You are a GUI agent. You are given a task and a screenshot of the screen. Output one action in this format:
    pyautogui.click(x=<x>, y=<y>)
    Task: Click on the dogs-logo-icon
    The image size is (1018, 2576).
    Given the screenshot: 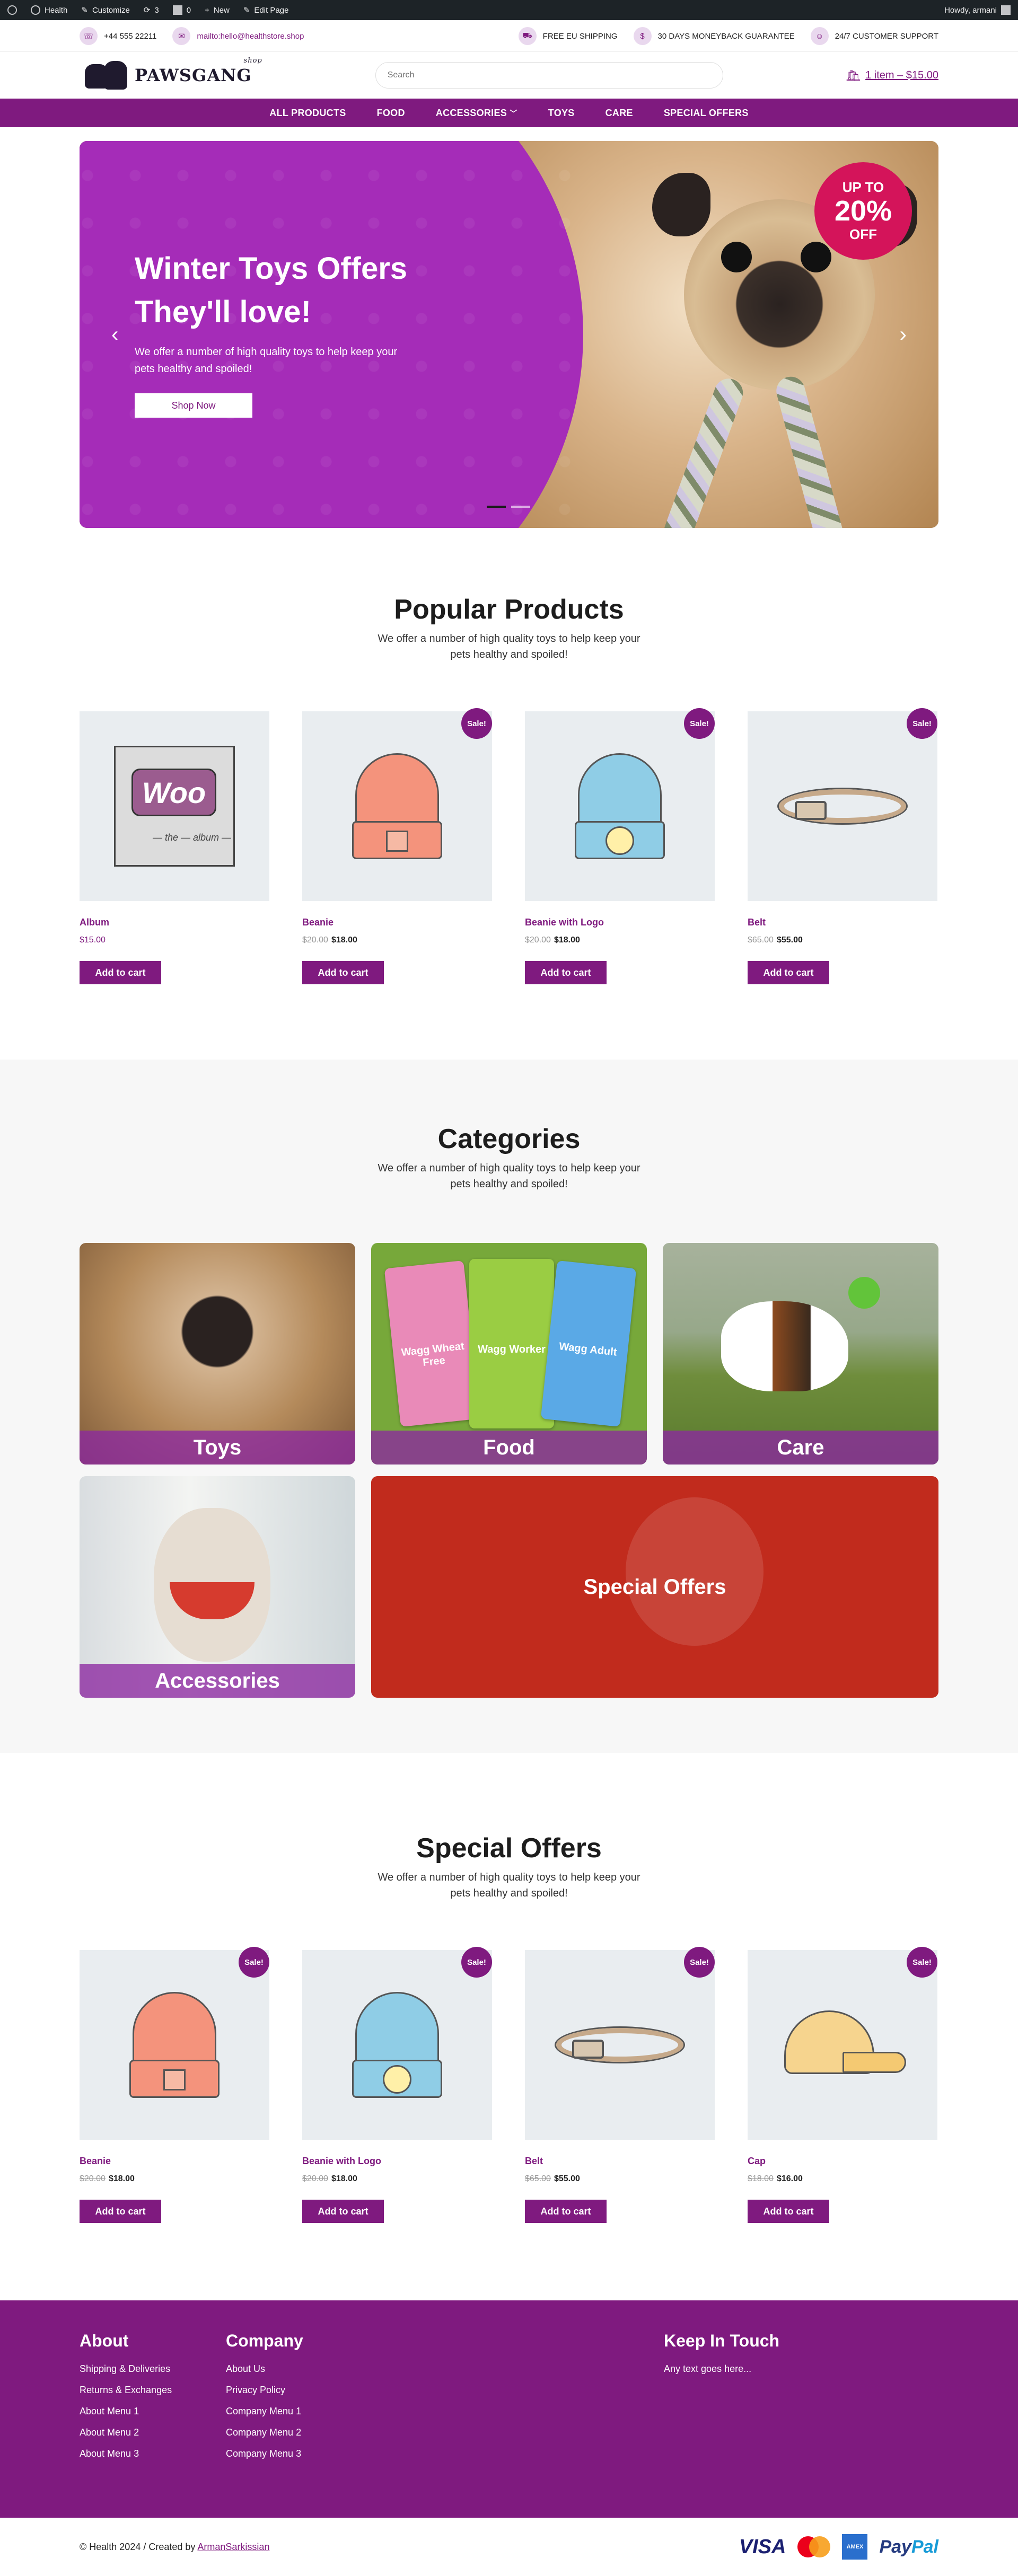 What is the action you would take?
    pyautogui.click(x=105, y=75)
    